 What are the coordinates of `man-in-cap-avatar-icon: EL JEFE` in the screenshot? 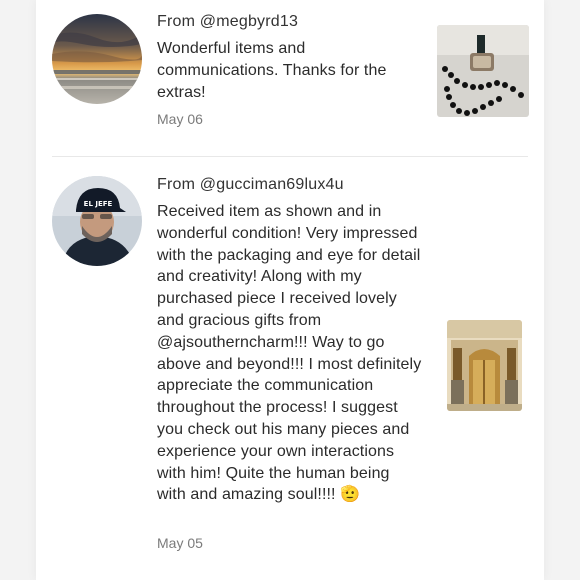 It's located at (97, 221).